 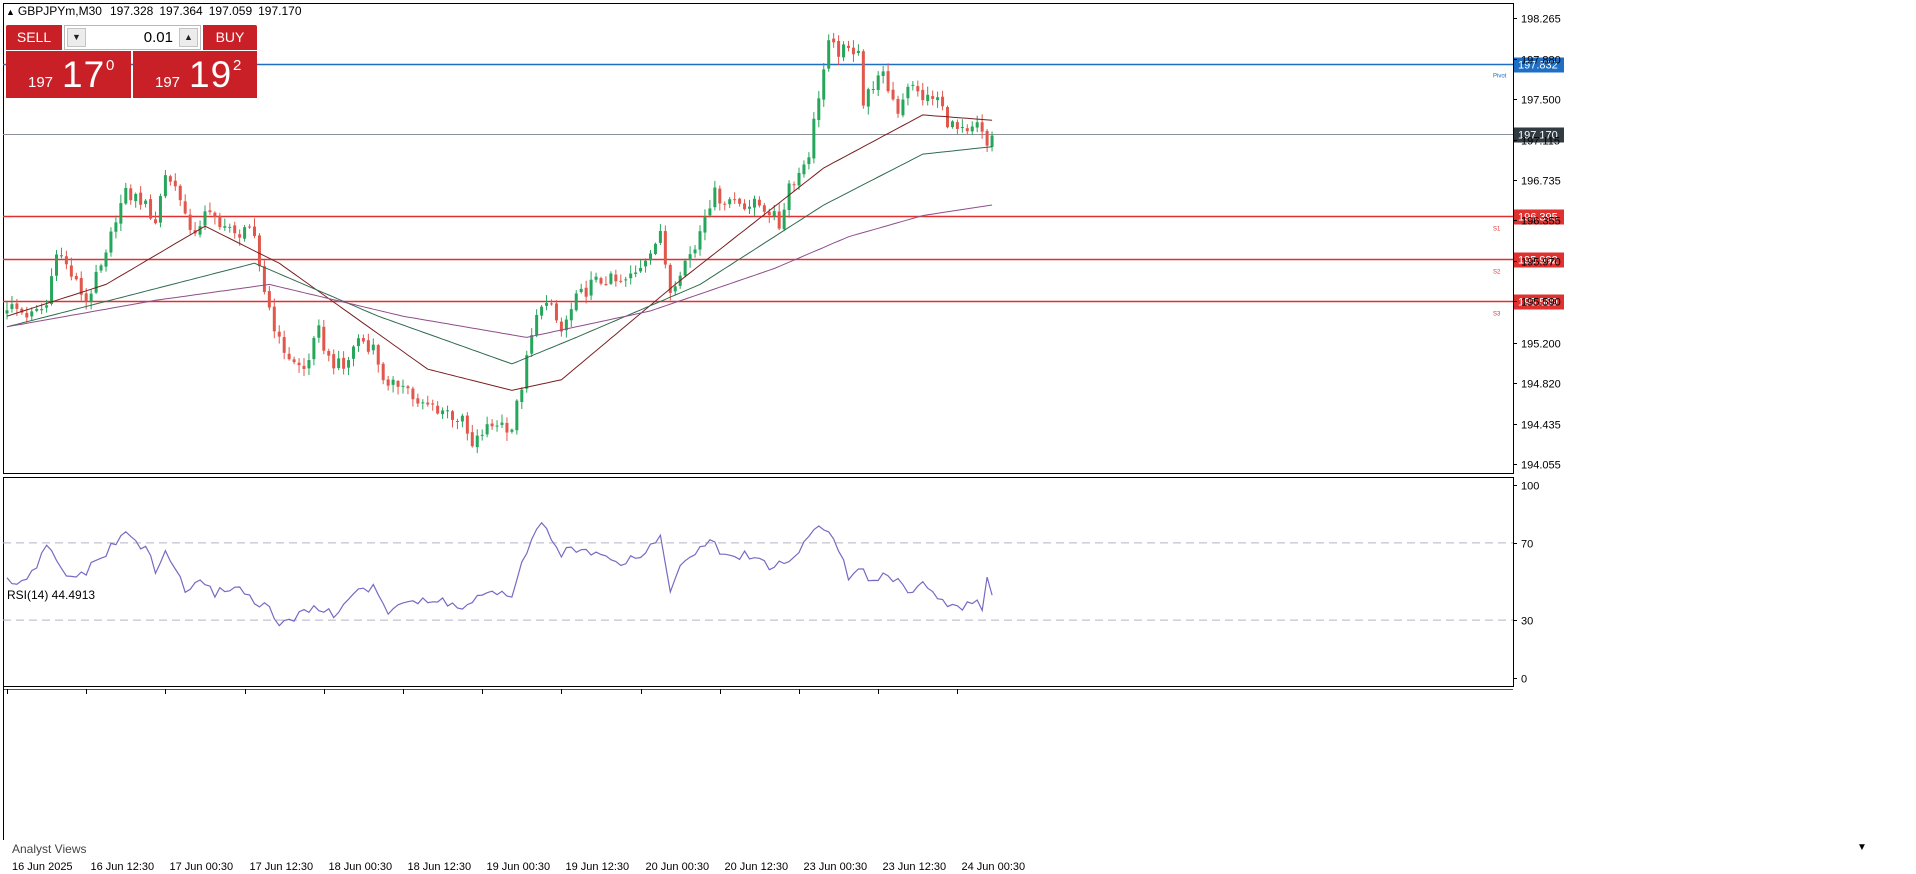 What do you see at coordinates (230, 37) in the screenshot?
I see `buy-button: BUY` at bounding box center [230, 37].